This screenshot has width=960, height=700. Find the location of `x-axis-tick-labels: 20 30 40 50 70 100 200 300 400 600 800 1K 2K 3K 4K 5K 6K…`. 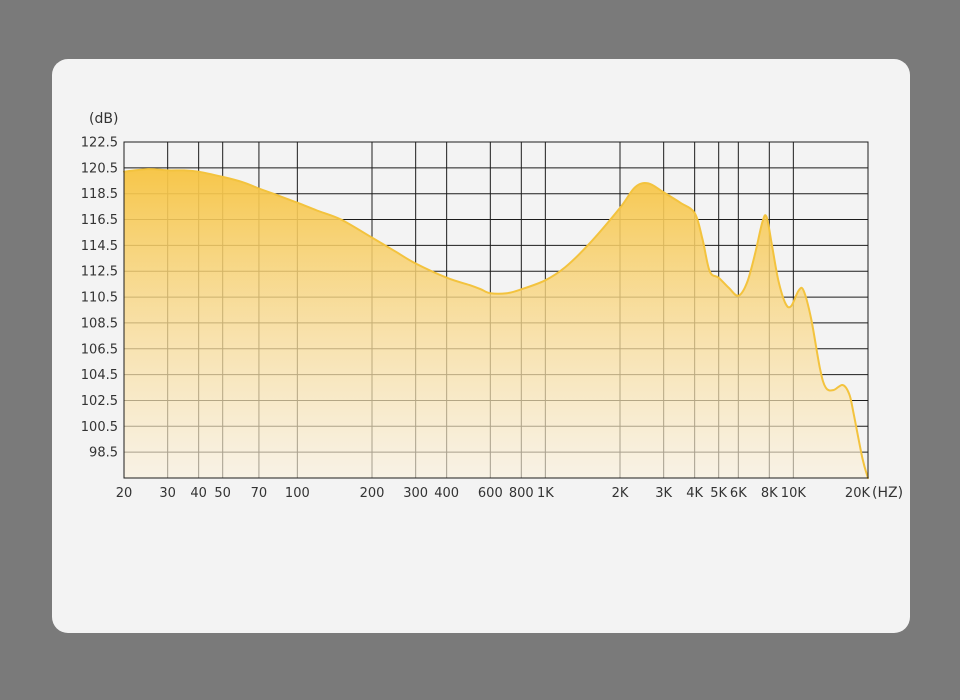

x-axis-tick-labels: 20 30 40 50 70 100 200 300 400 600 800 1K 2K 3K 4K 5K 6K… is located at coordinates (493, 493).